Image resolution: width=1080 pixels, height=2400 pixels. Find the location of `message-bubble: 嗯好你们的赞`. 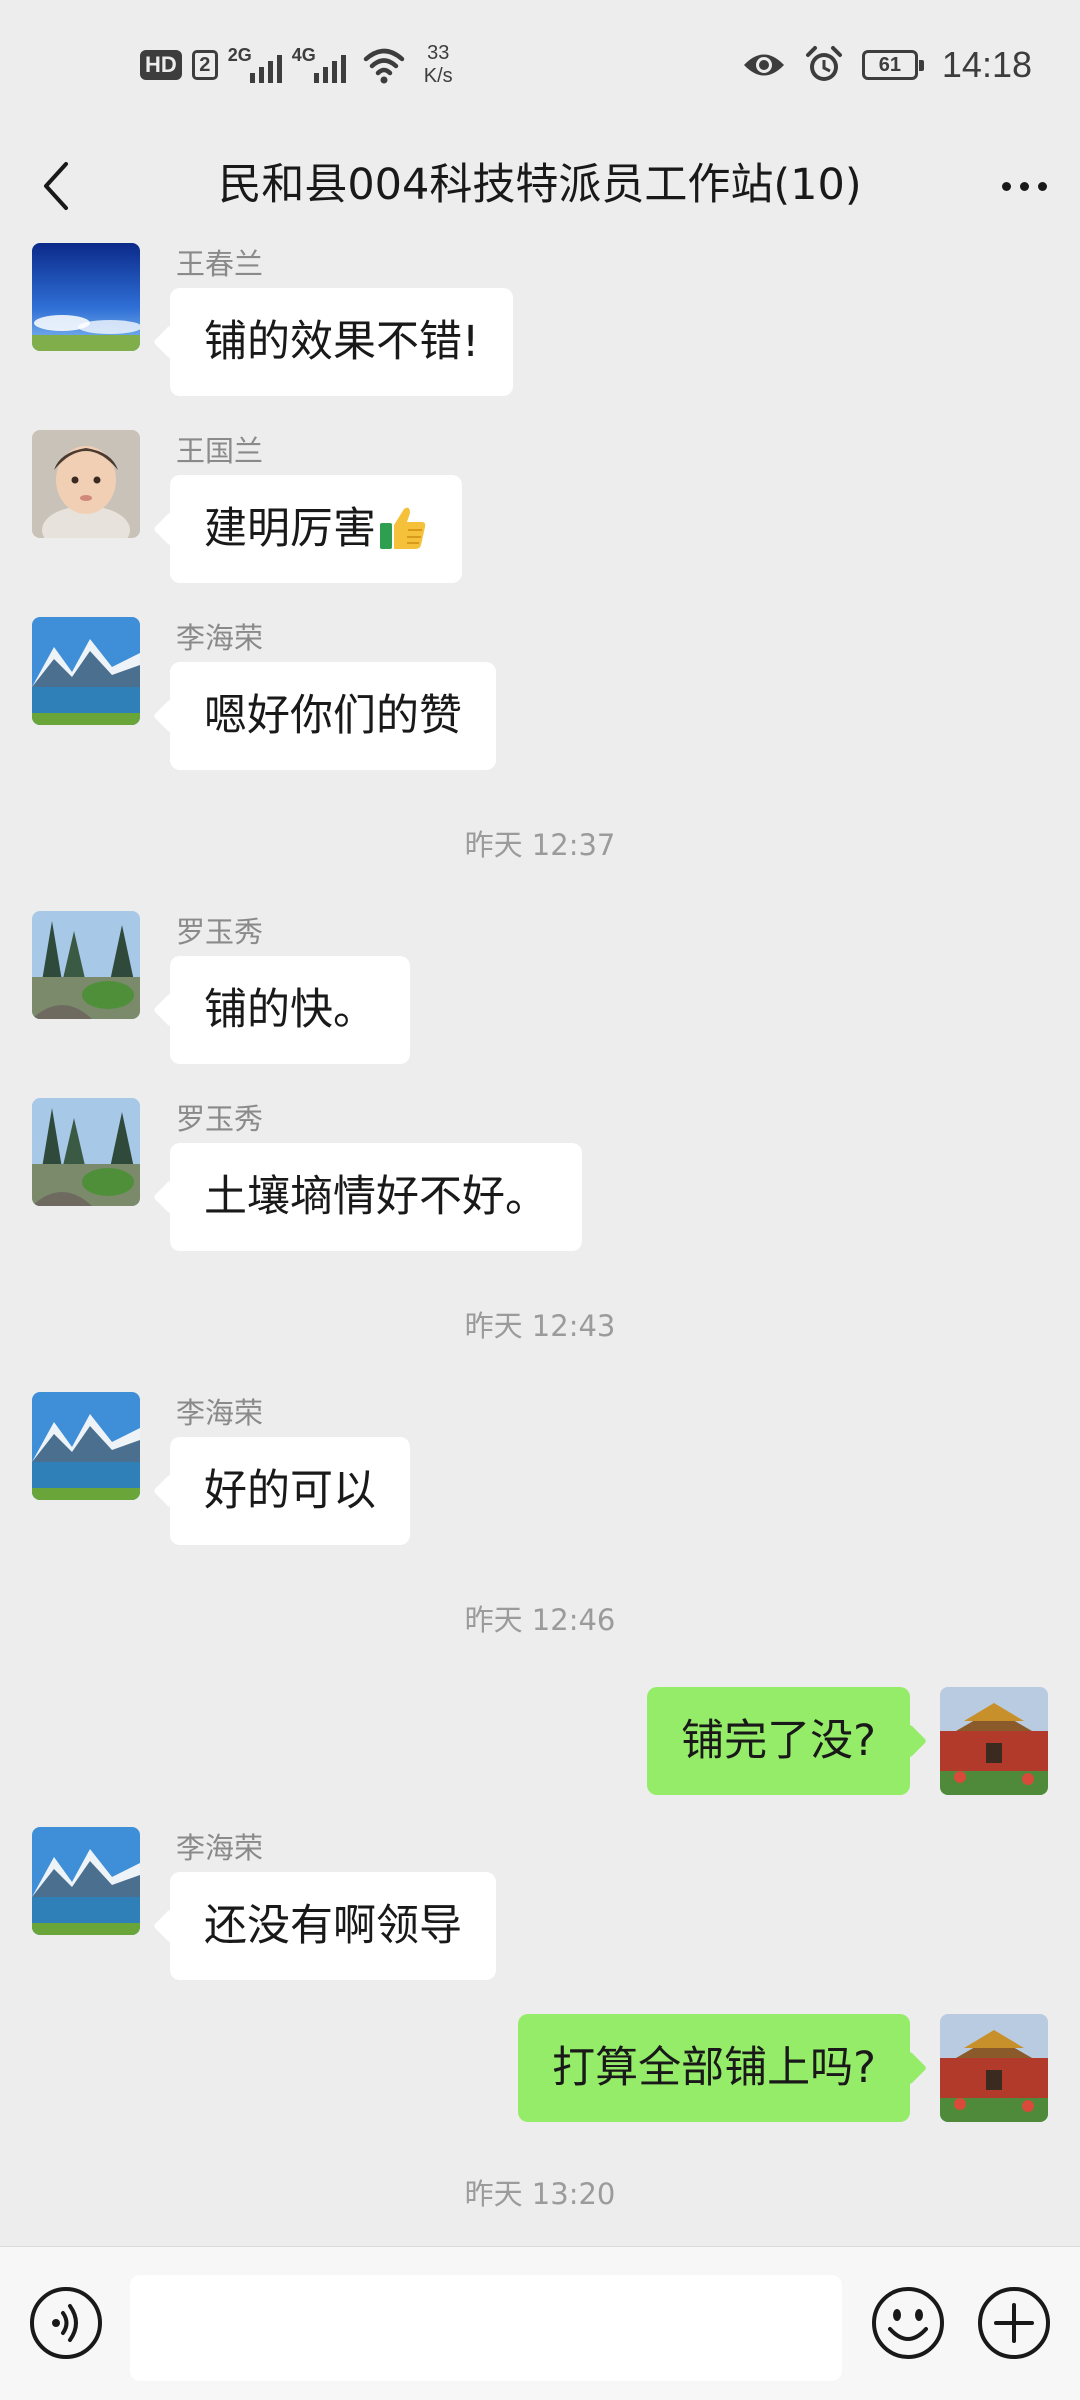

message-bubble: 嗯好你们的赞 is located at coordinates (333, 716).